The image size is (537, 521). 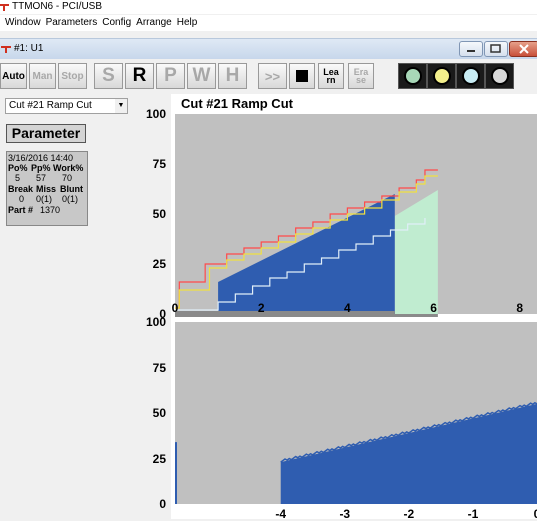 What do you see at coordinates (159, 458) in the screenshot?
I see `bottom-chart-ytick: 25` at bounding box center [159, 458].